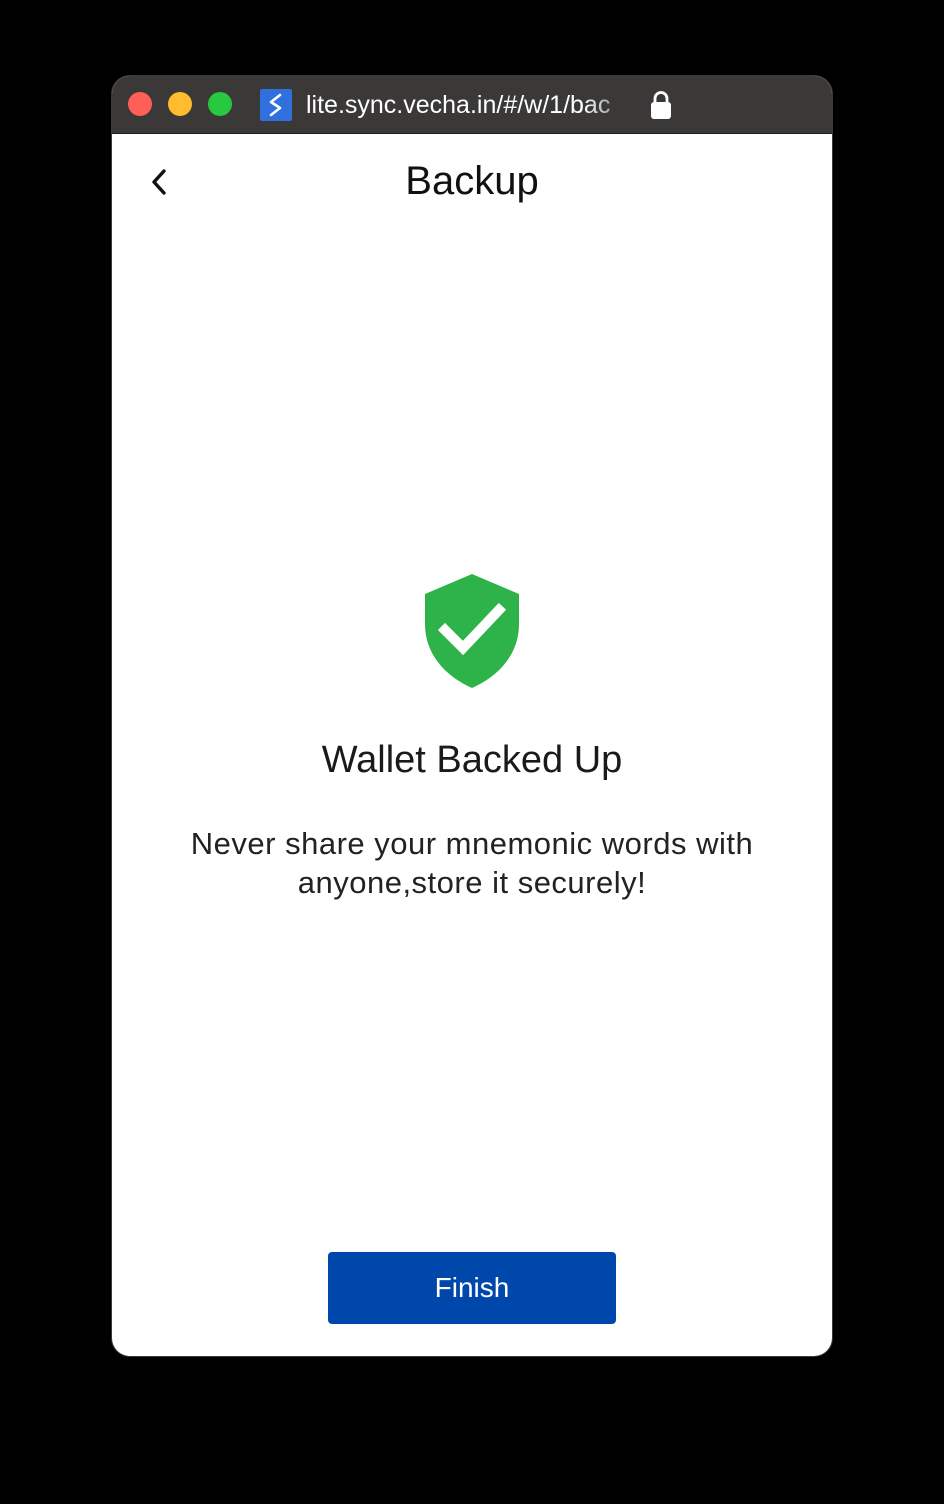 The height and width of the screenshot is (1504, 944). I want to click on site-favicon-icon, so click(276, 105).